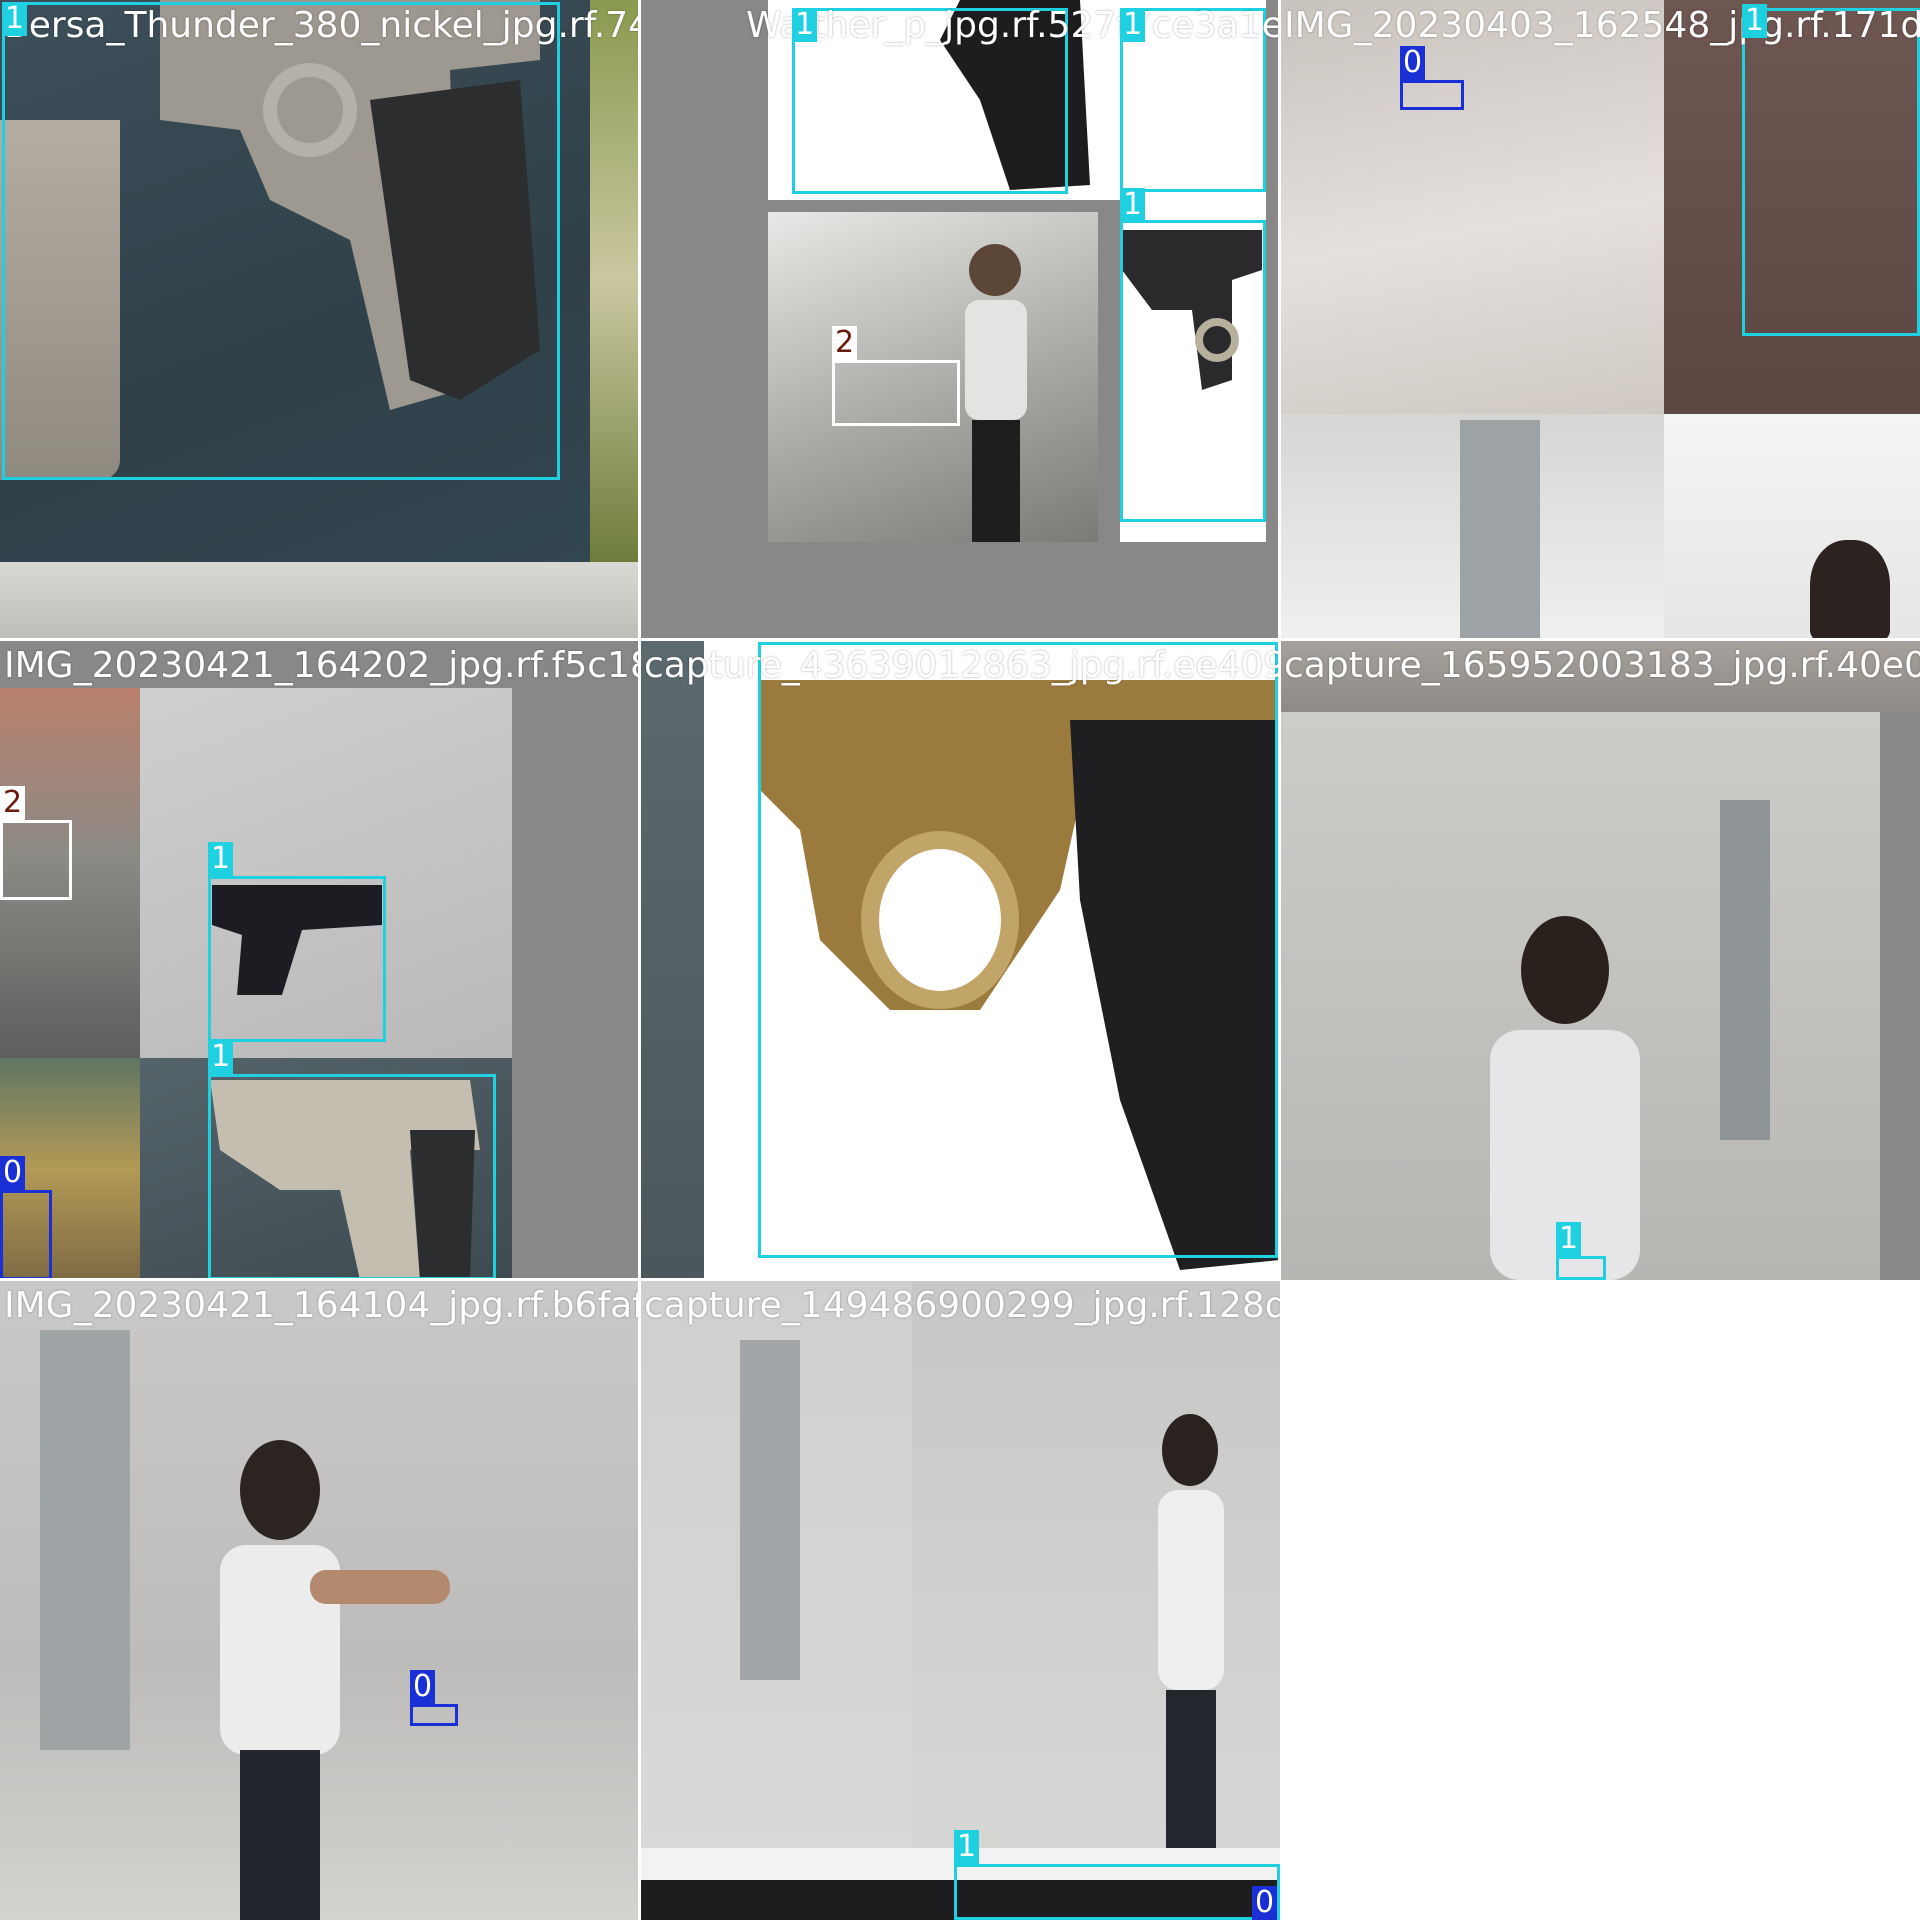 This screenshot has width=1920, height=1920. I want to click on person-head-silhouette, so click(1850, 590).